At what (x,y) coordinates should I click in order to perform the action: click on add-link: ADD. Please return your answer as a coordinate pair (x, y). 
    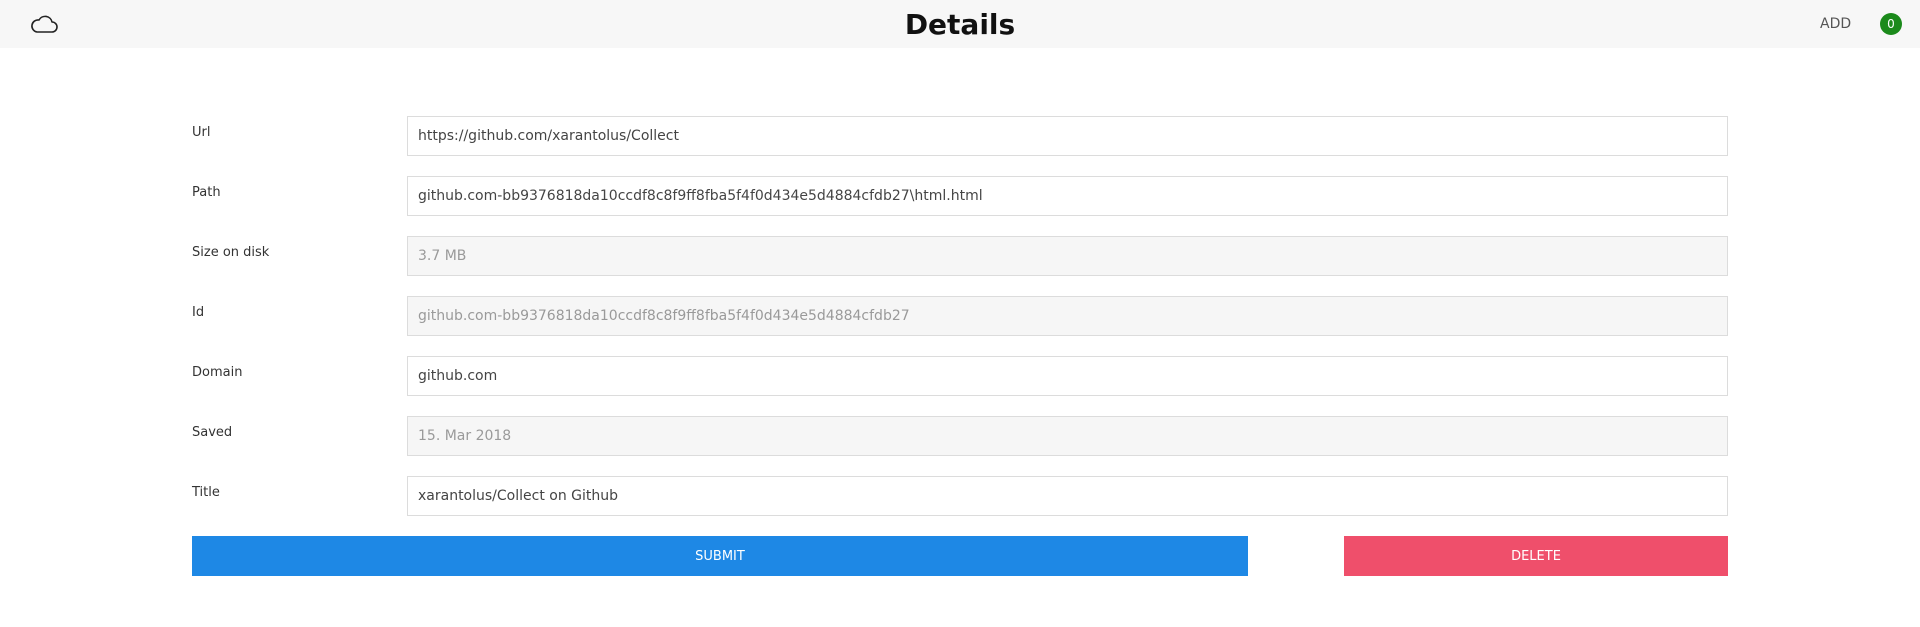
    Looking at the image, I should click on (1835, 24).